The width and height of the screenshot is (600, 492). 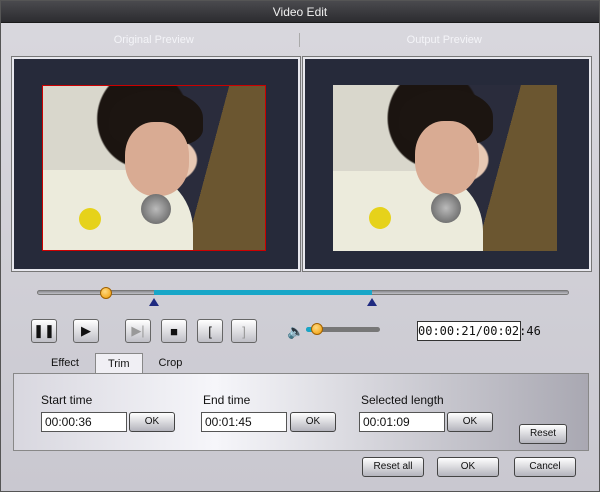 I want to click on edit-tabs: Effect Trim Crop, so click(x=116, y=363).